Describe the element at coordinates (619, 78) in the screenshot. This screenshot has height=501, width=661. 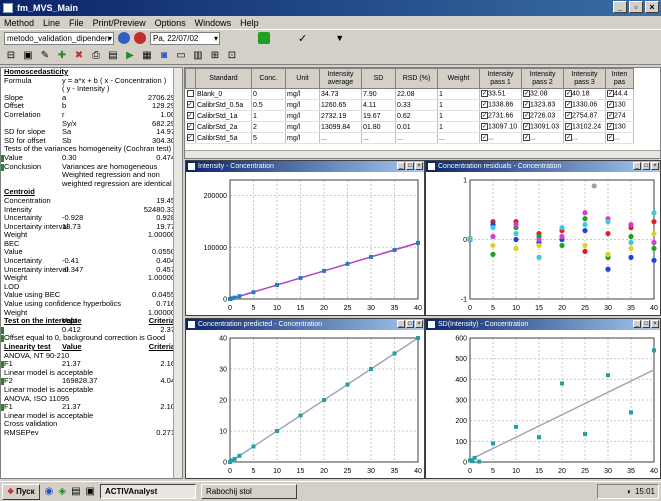
I see `column-header: Inten pas` at that location.